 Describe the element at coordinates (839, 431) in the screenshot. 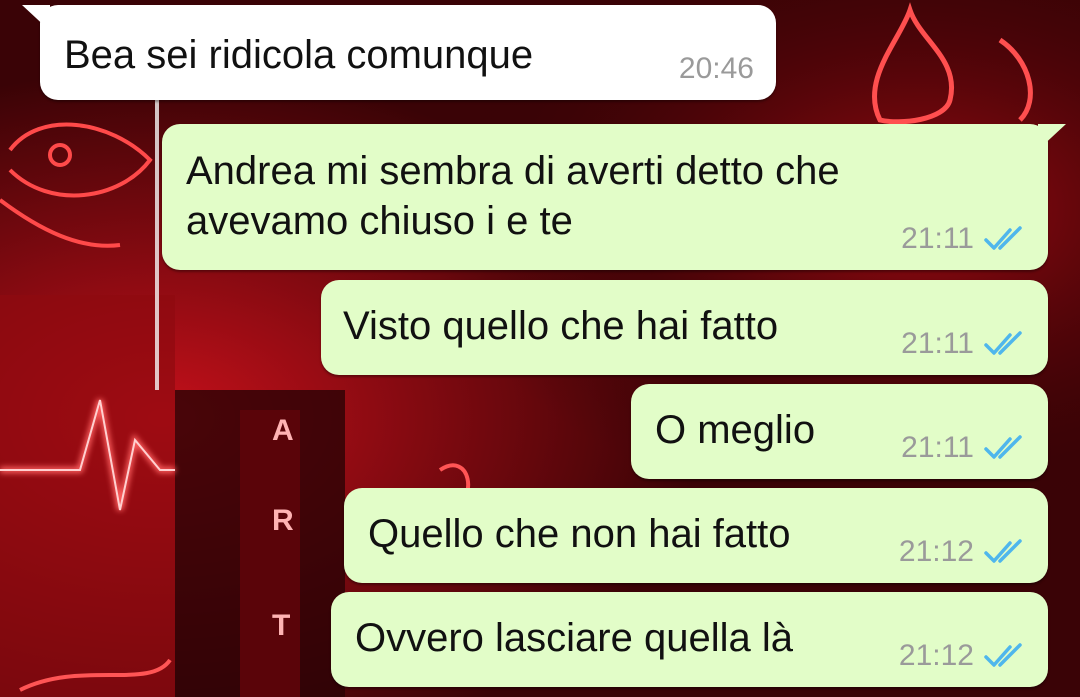

I see `message-bubble-outgoing: O meglio 21:11` at that location.